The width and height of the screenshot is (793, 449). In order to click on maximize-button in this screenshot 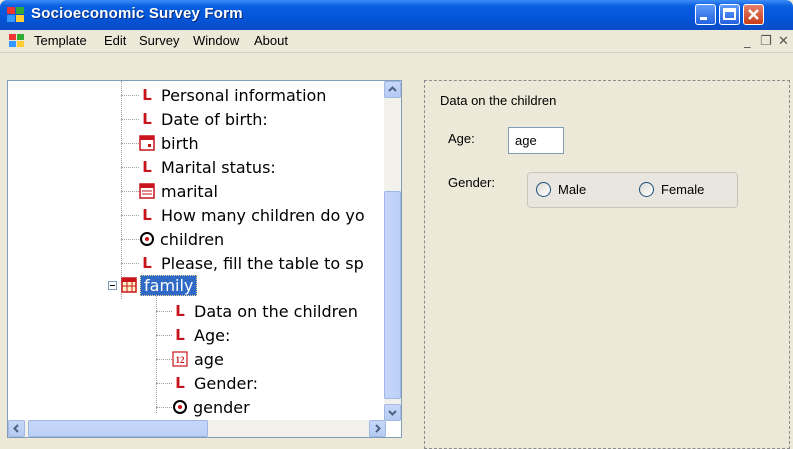, I will do `click(729, 14)`.